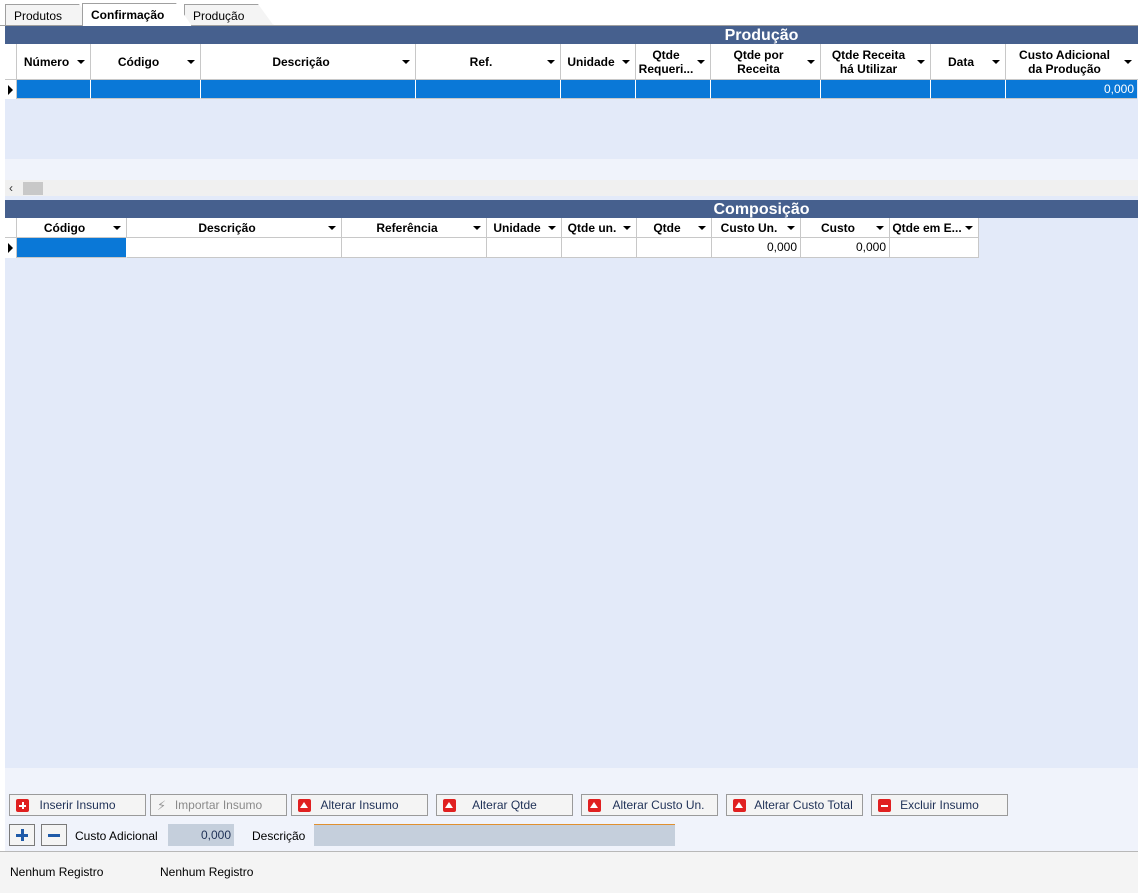 The image size is (1138, 893). What do you see at coordinates (649, 805) in the screenshot?
I see `alterar-custo-un-button: Alterar Custo Un.` at bounding box center [649, 805].